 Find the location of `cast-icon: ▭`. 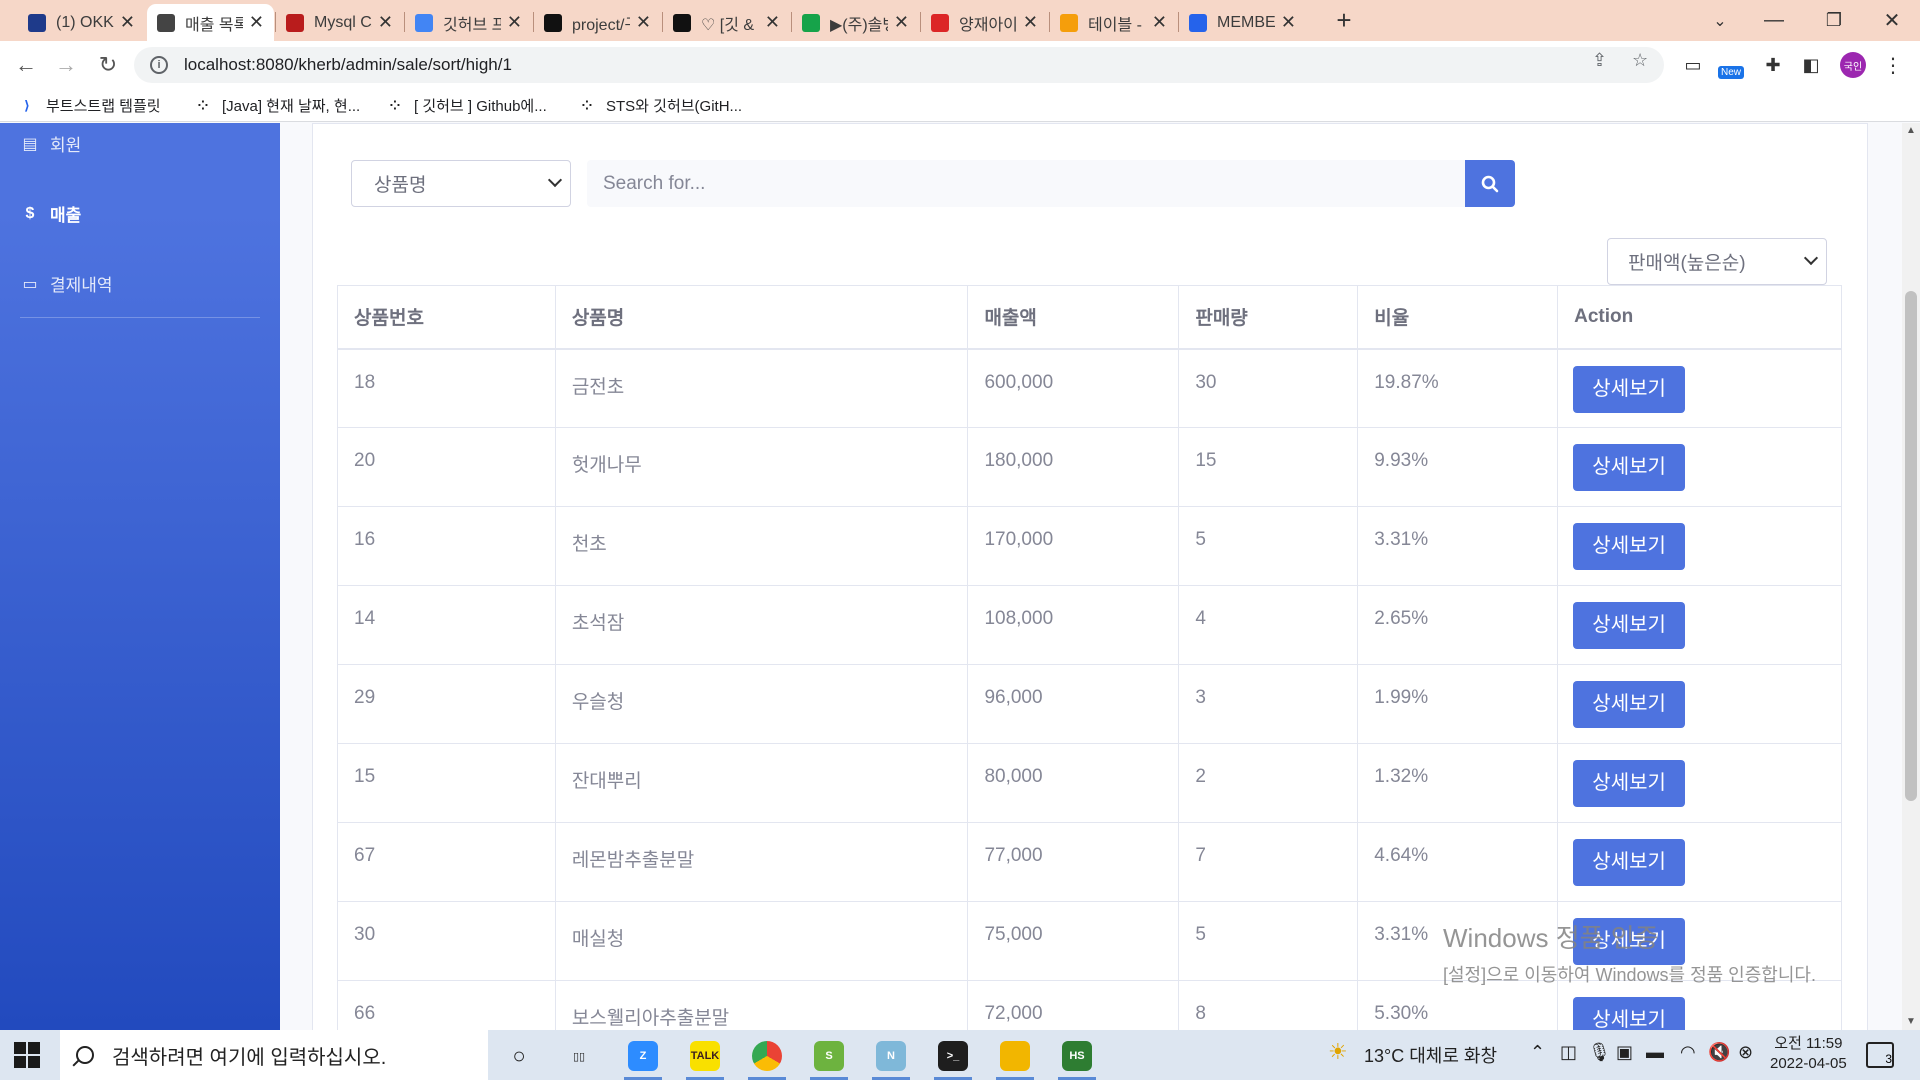

cast-icon: ▭ is located at coordinates (1693, 65).